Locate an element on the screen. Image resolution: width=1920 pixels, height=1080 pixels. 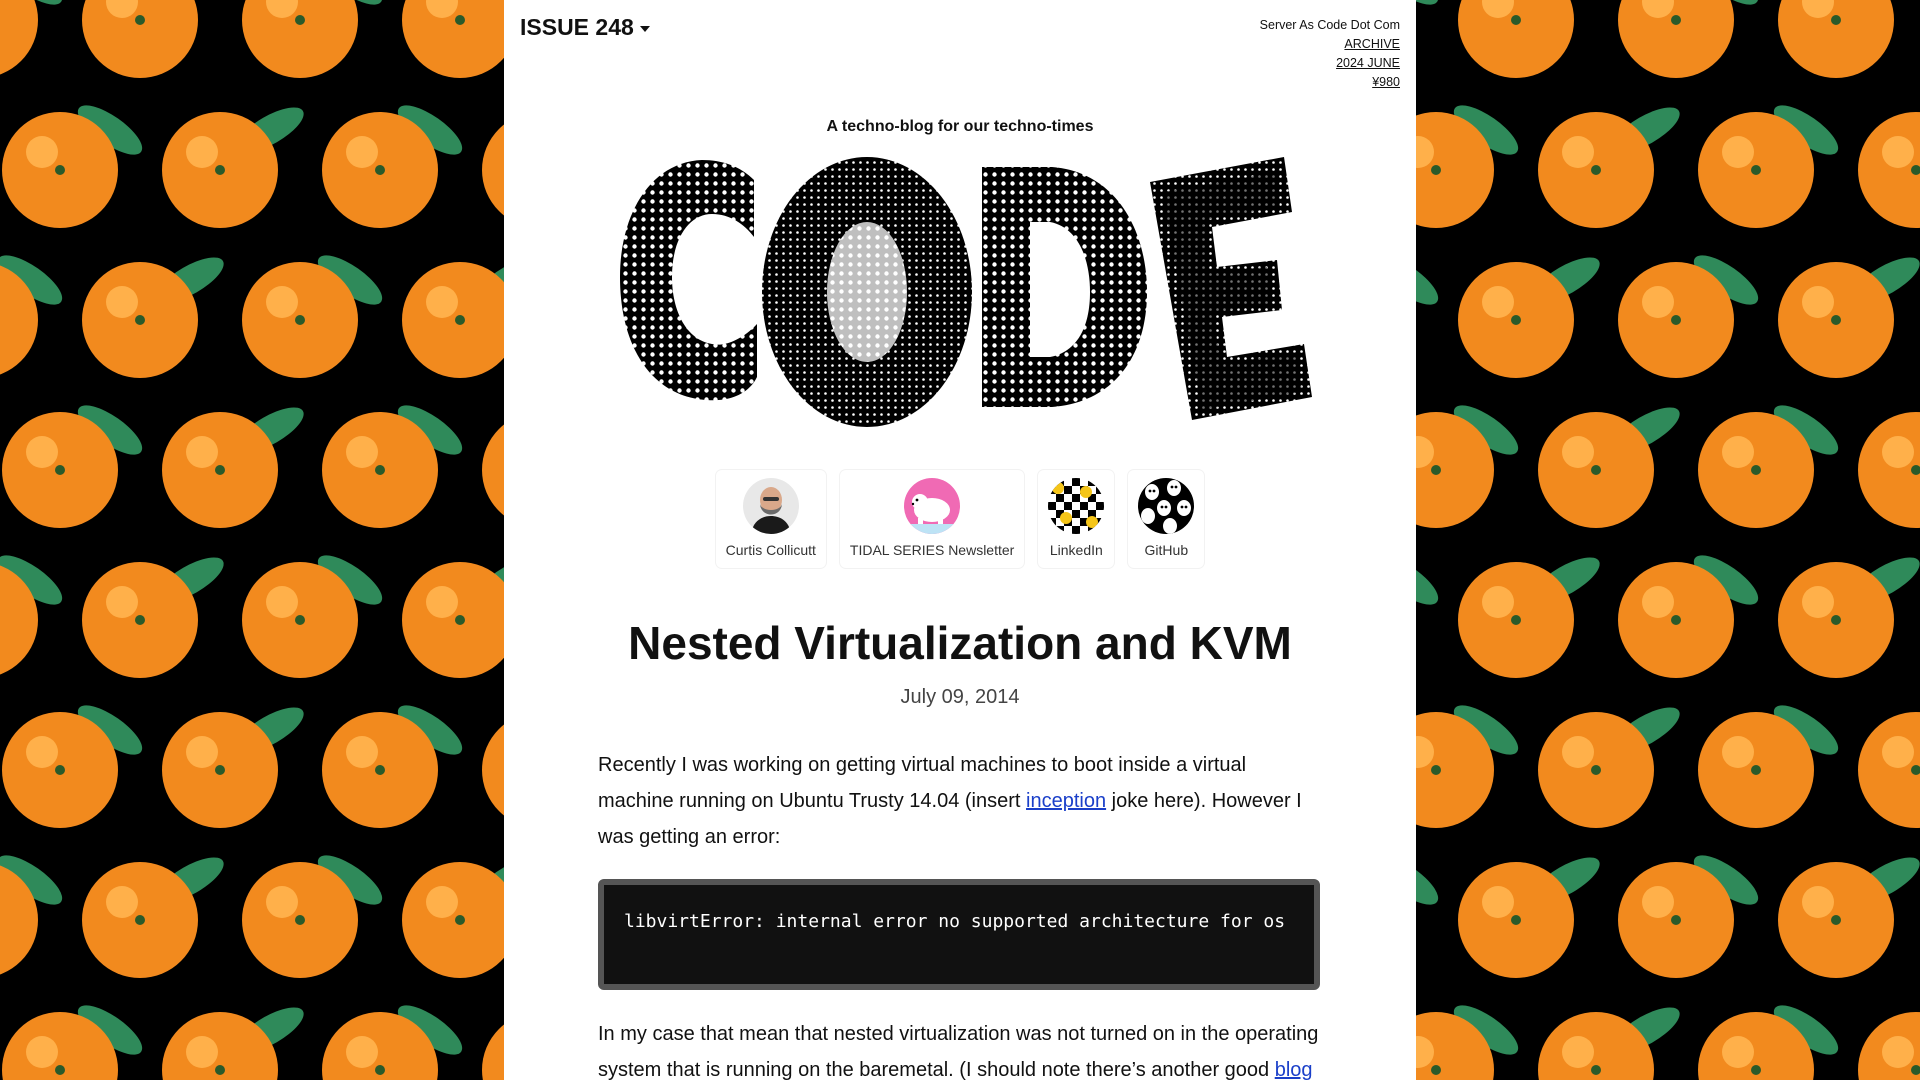
ghost-pattern-avatar-icon is located at coordinates (1166, 506).